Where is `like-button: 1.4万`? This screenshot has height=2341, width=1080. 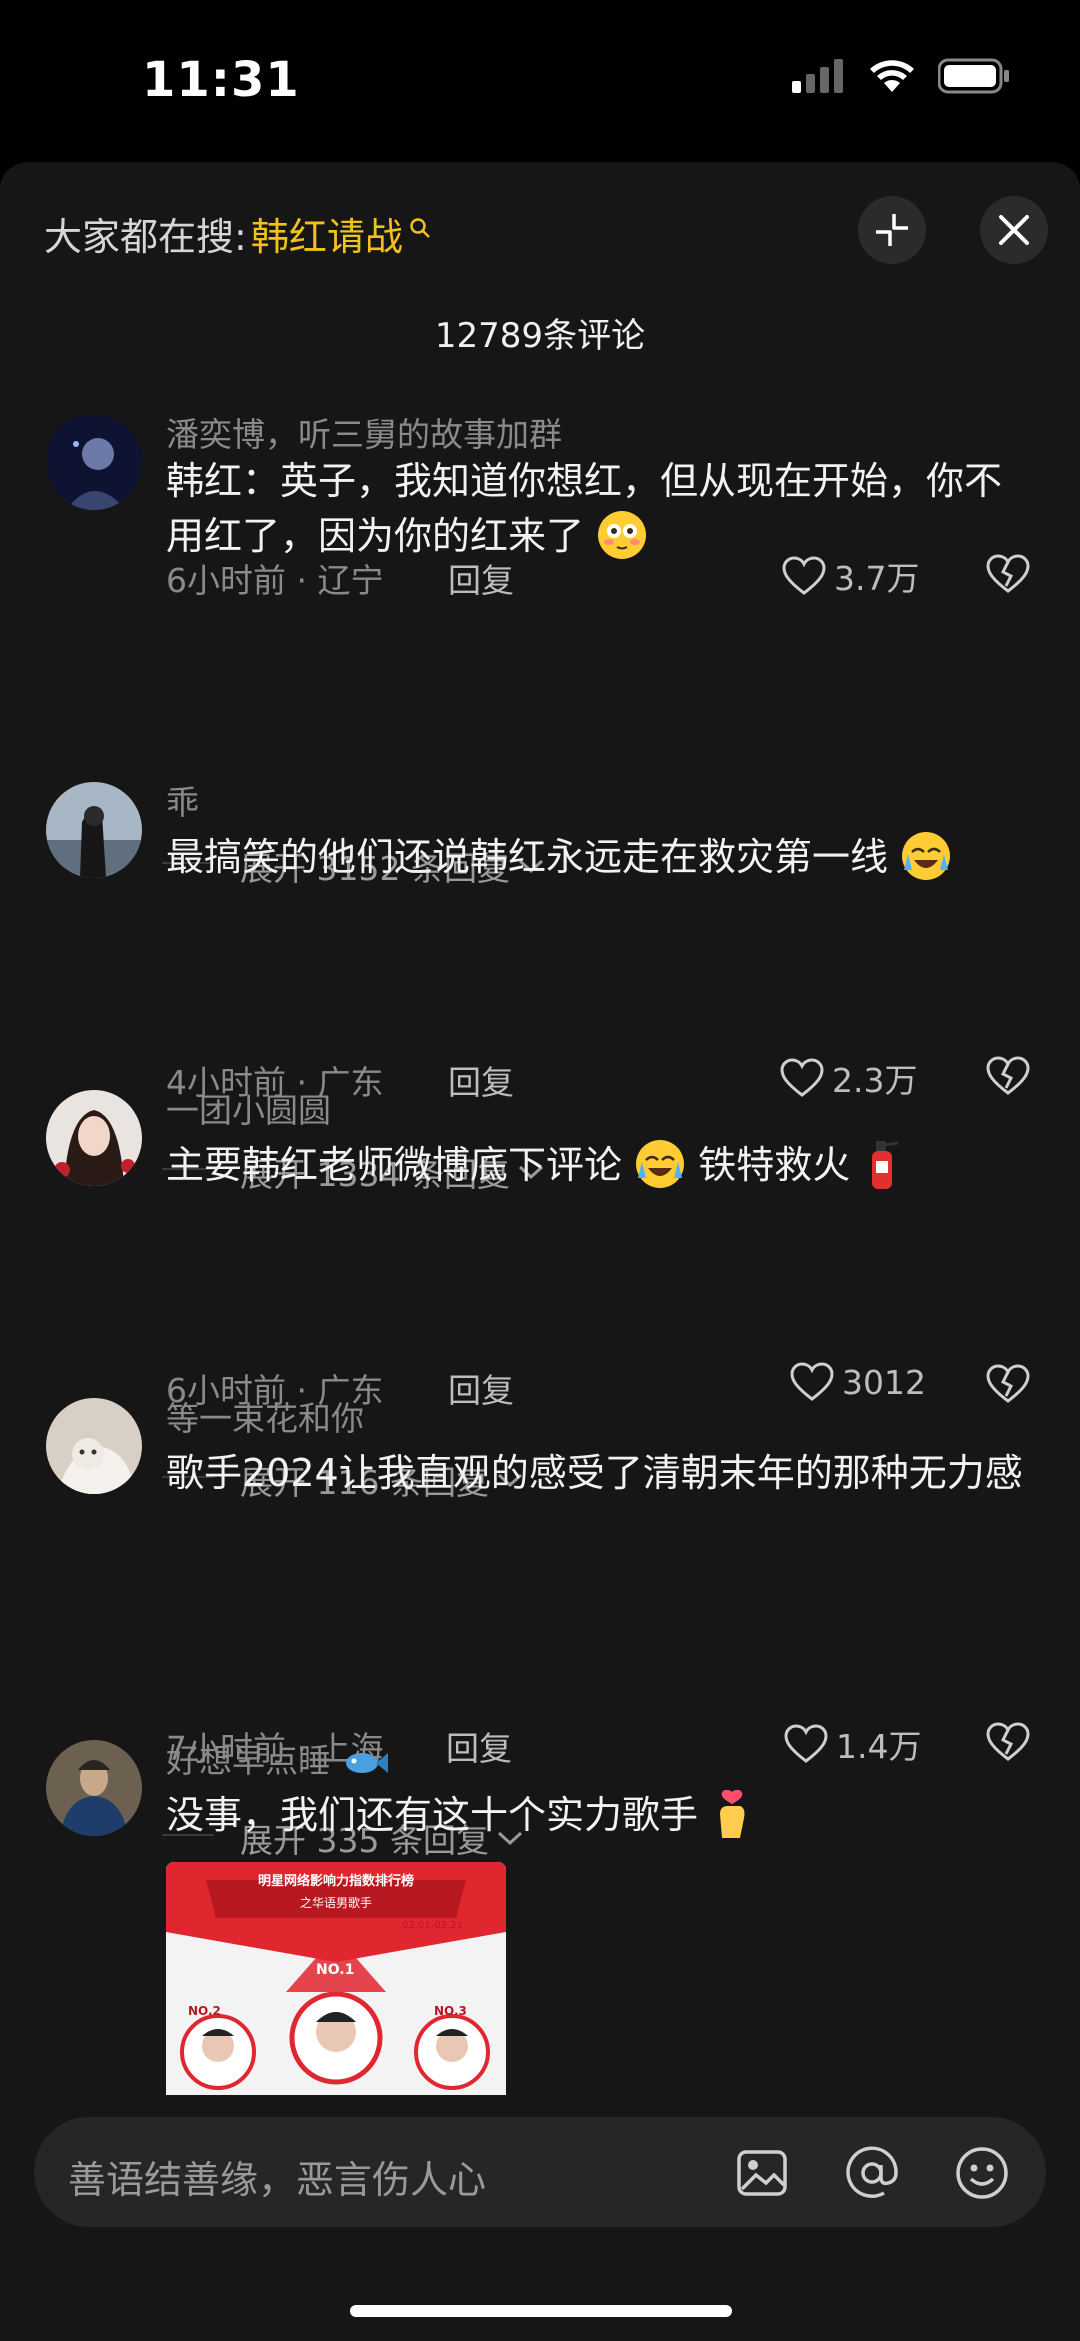 like-button: 1.4万 is located at coordinates (852, 1744).